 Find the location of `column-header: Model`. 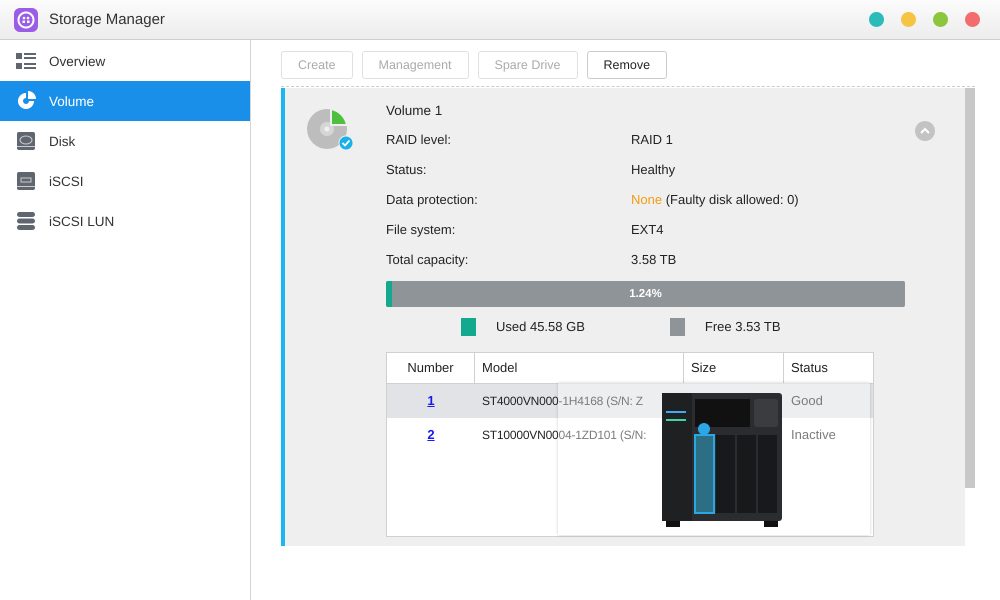

column-header: Model is located at coordinates (579, 367).